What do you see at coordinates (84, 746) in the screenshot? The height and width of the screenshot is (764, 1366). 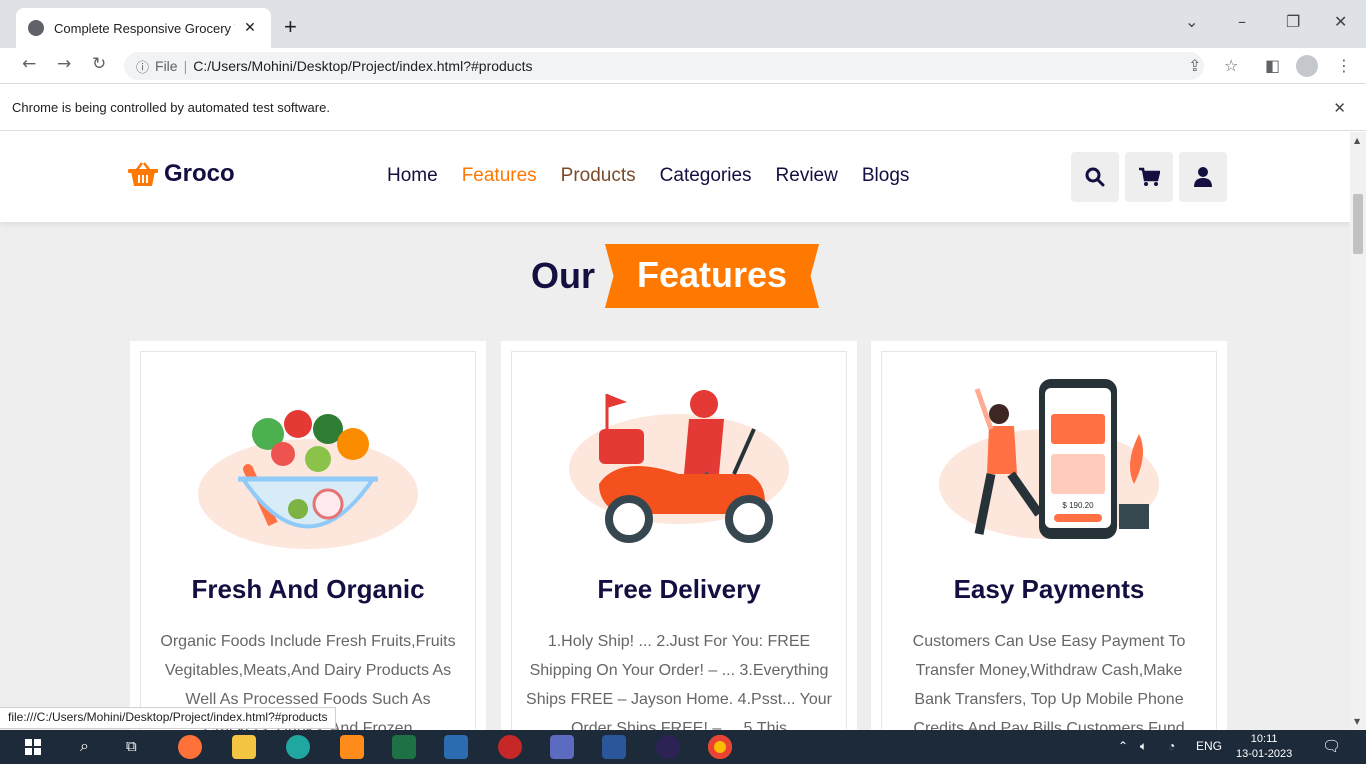 I see `search-icon: ⌕` at bounding box center [84, 746].